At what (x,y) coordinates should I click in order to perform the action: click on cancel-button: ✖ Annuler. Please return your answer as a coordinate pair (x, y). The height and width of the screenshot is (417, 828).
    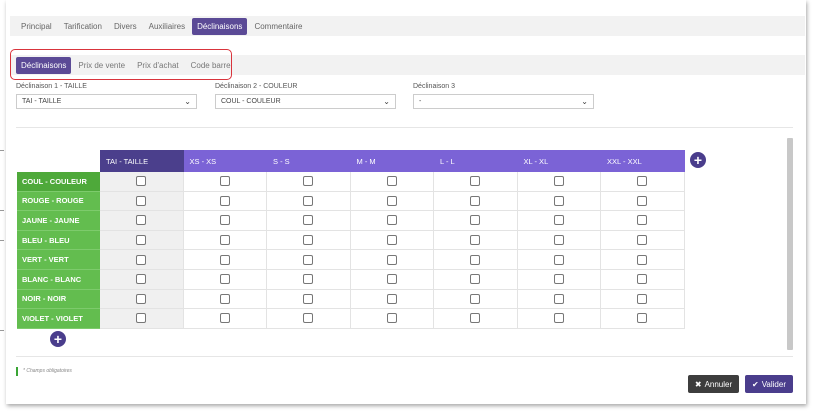
    Looking at the image, I should click on (713, 384).